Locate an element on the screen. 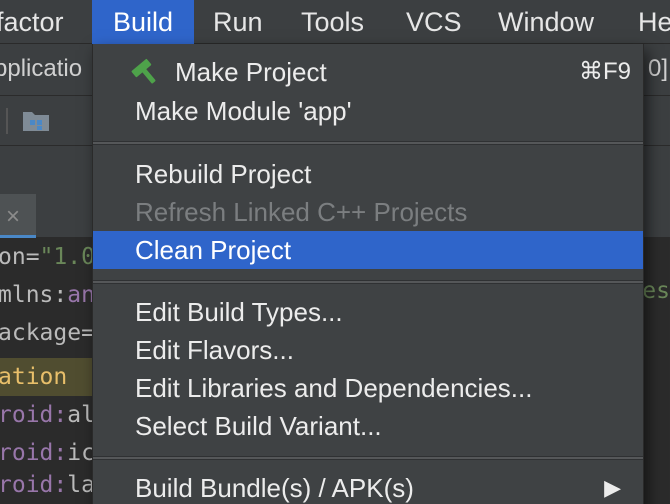  menu-item-label: Rebuild Project is located at coordinates (223, 174).